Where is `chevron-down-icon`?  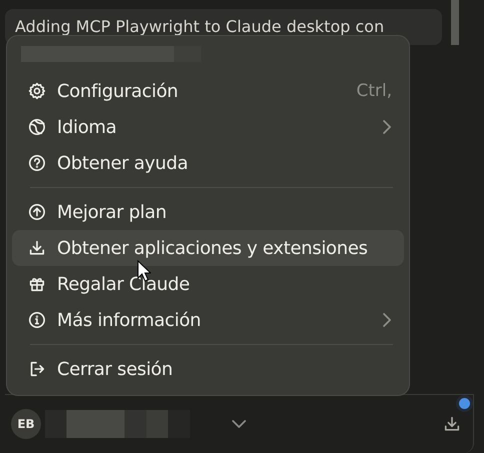
chevron-down-icon is located at coordinates (239, 424).